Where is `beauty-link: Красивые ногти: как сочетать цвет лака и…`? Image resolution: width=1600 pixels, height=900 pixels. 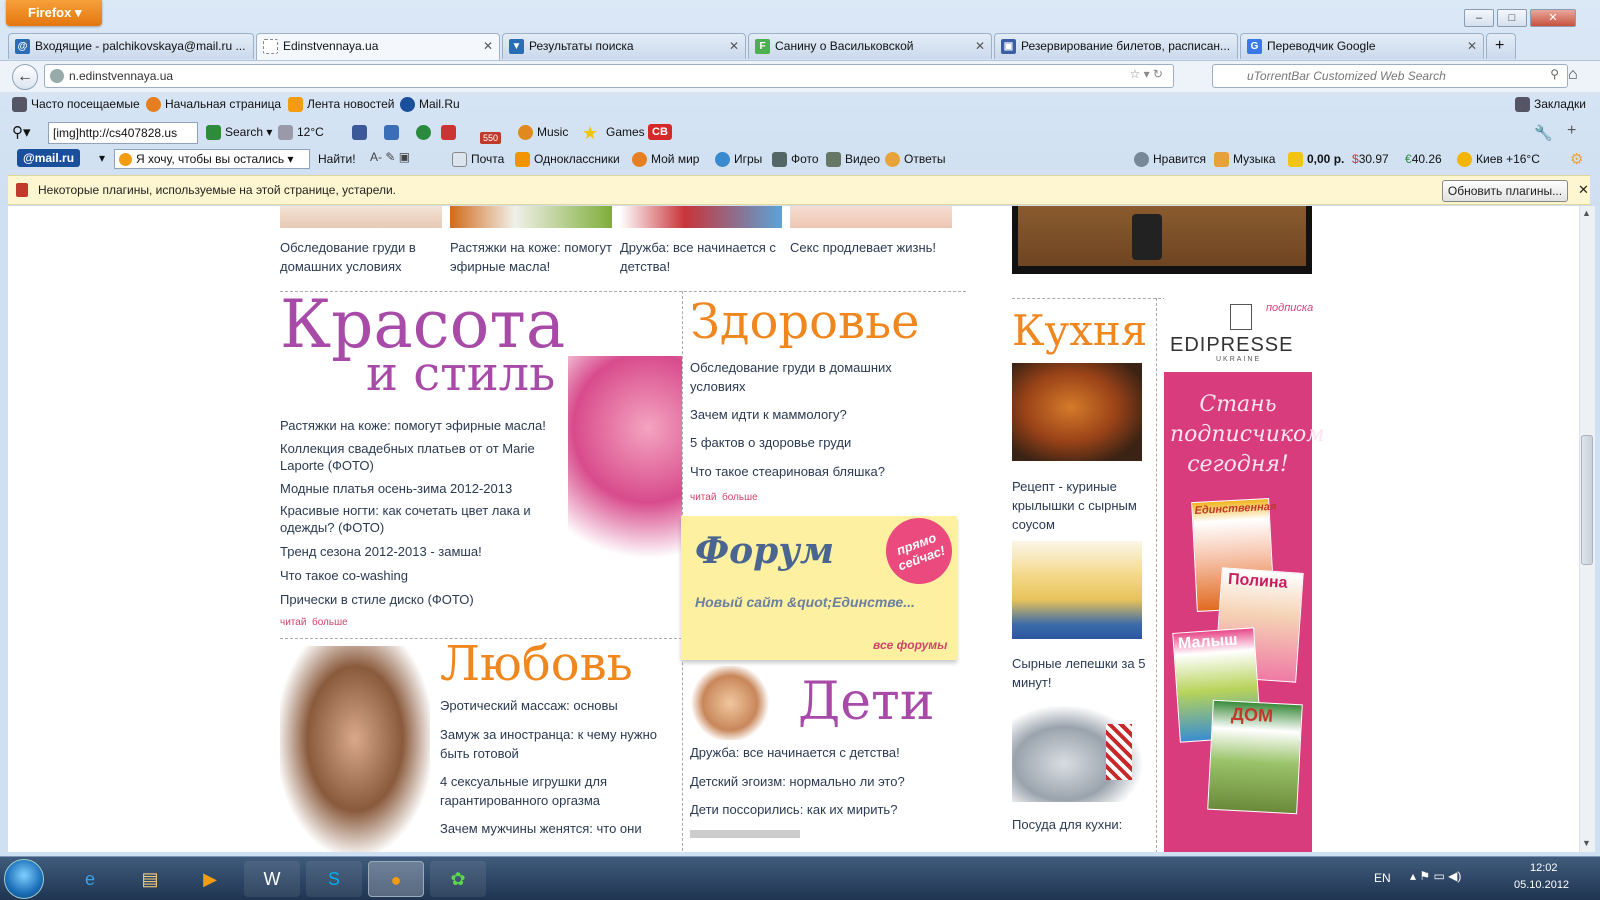
beauty-link: Красивые ногти: как сочетать цвет лака и… is located at coordinates (425, 519).